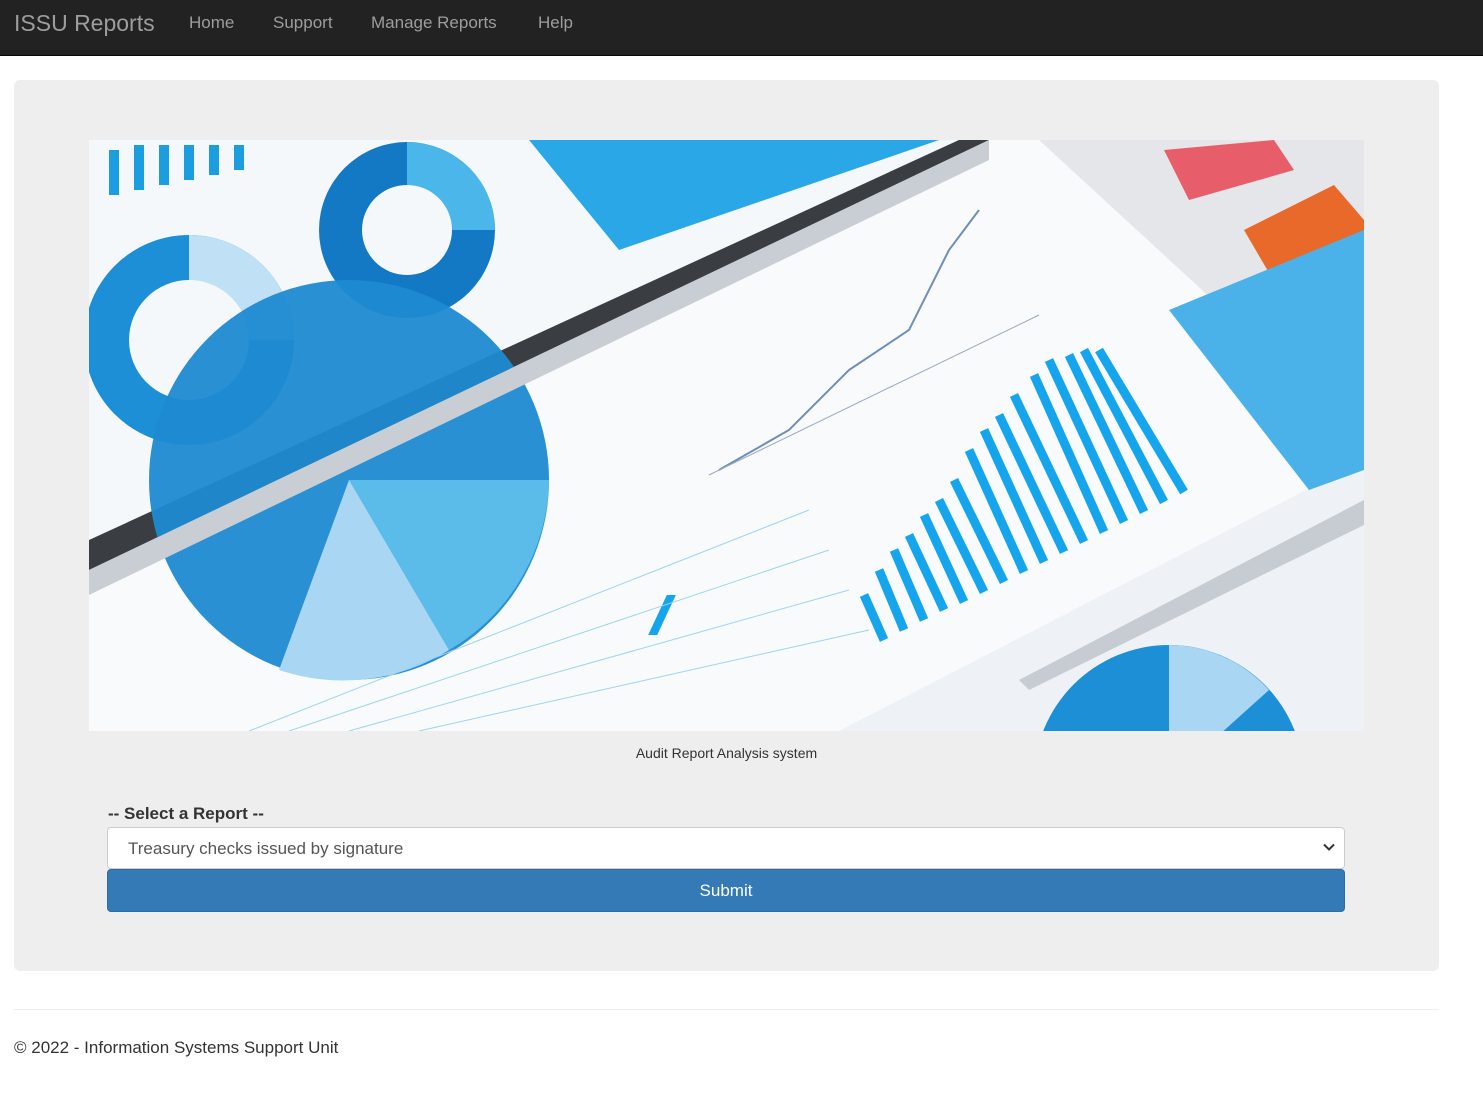 The width and height of the screenshot is (1483, 1115). I want to click on submit-button: Submit, so click(726, 890).